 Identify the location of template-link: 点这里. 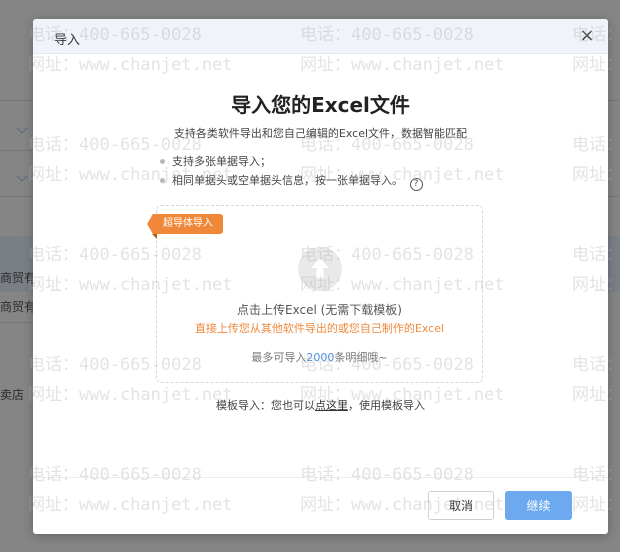
(331, 405).